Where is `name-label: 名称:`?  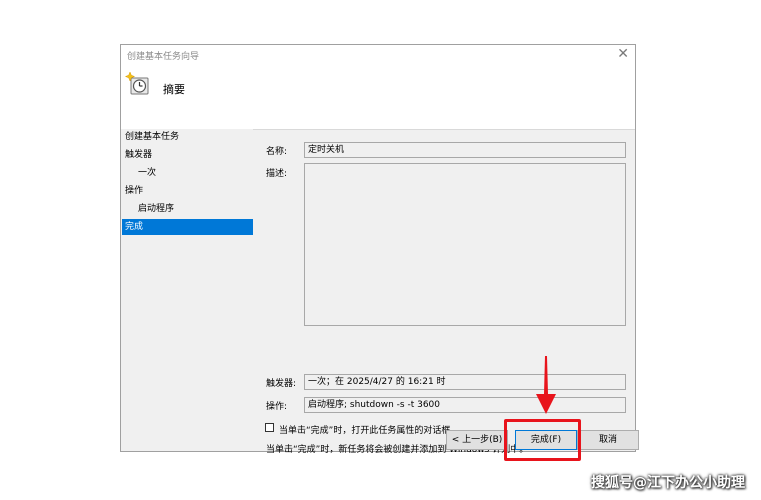 name-label: 名称: is located at coordinates (277, 152).